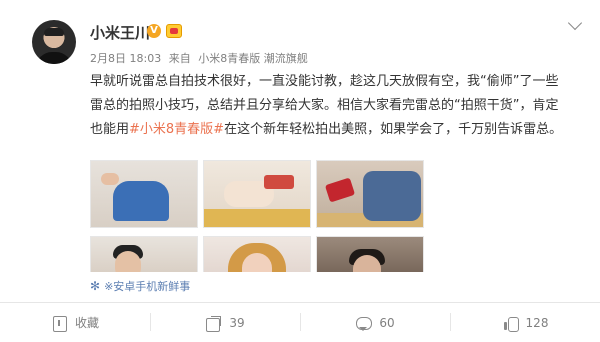 This screenshot has height=342, width=600. I want to click on content-line-3: 也能用#小米8青春版#在这个新年轻松拍出美照，如果学会了，千万别告诉雷总。, so click(340, 130).